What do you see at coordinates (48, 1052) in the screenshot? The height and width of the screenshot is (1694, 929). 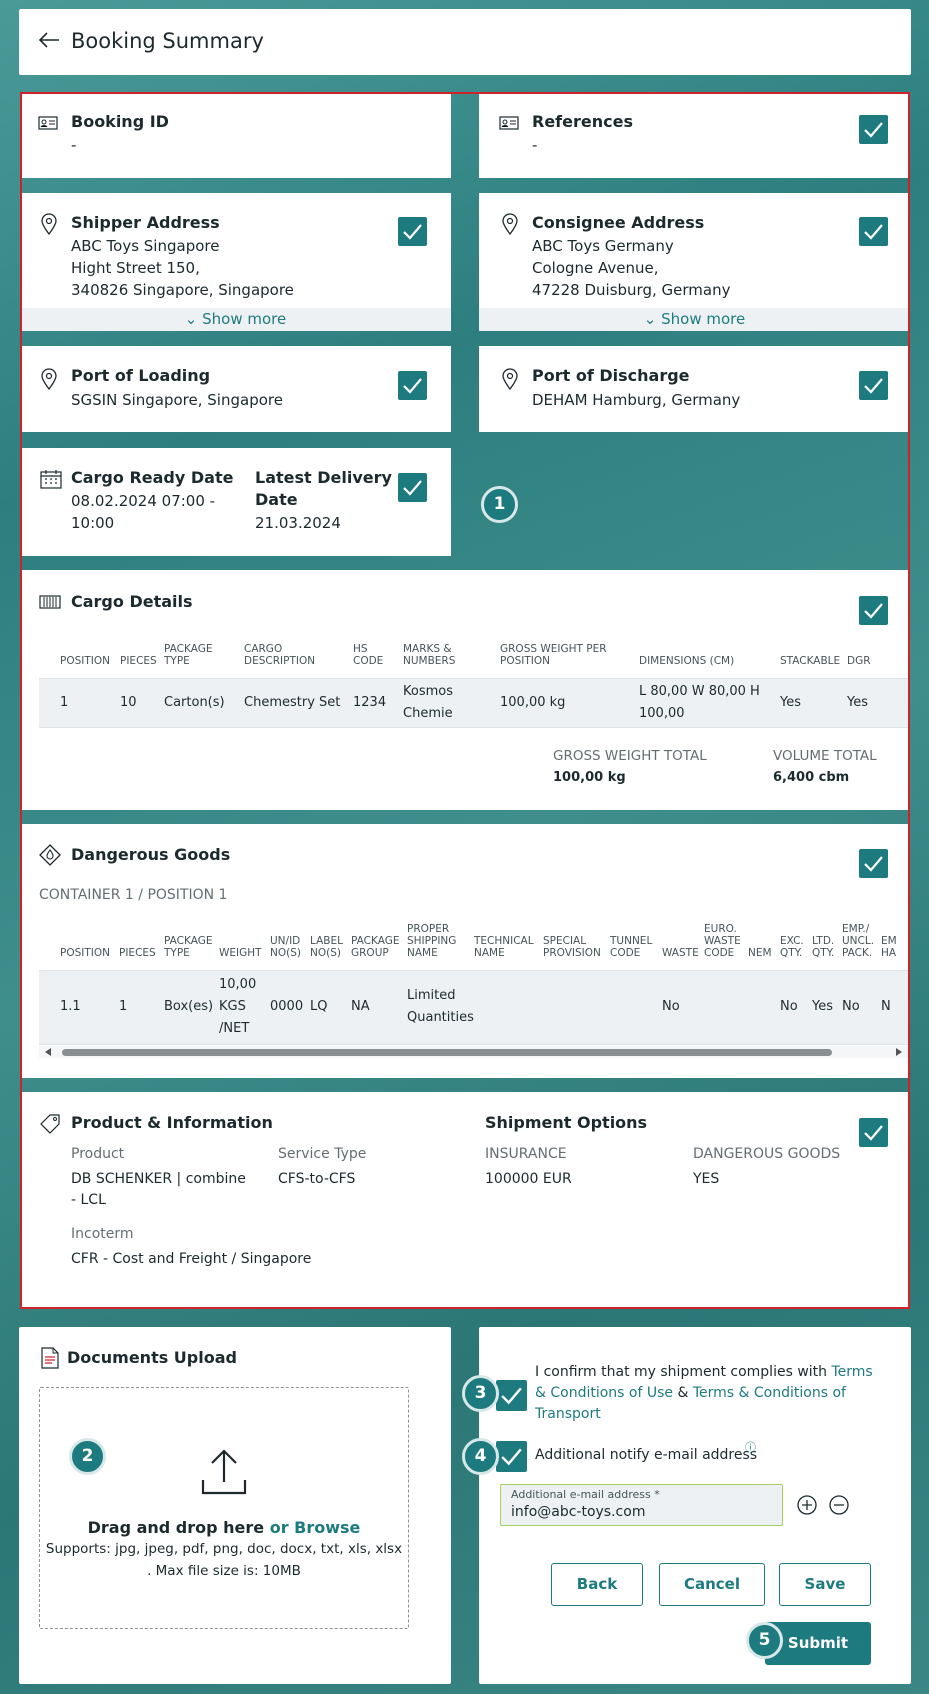 I see `scroll-left-arrow` at bounding box center [48, 1052].